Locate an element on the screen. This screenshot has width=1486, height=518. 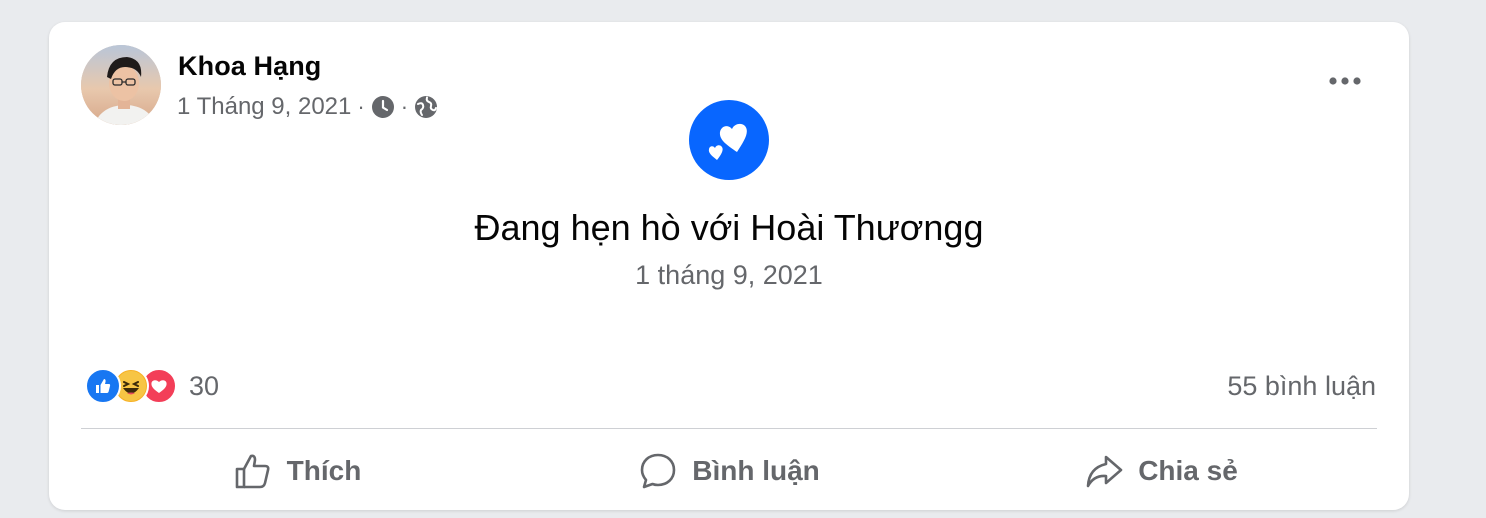
more-options-button is located at coordinates (1345, 81).